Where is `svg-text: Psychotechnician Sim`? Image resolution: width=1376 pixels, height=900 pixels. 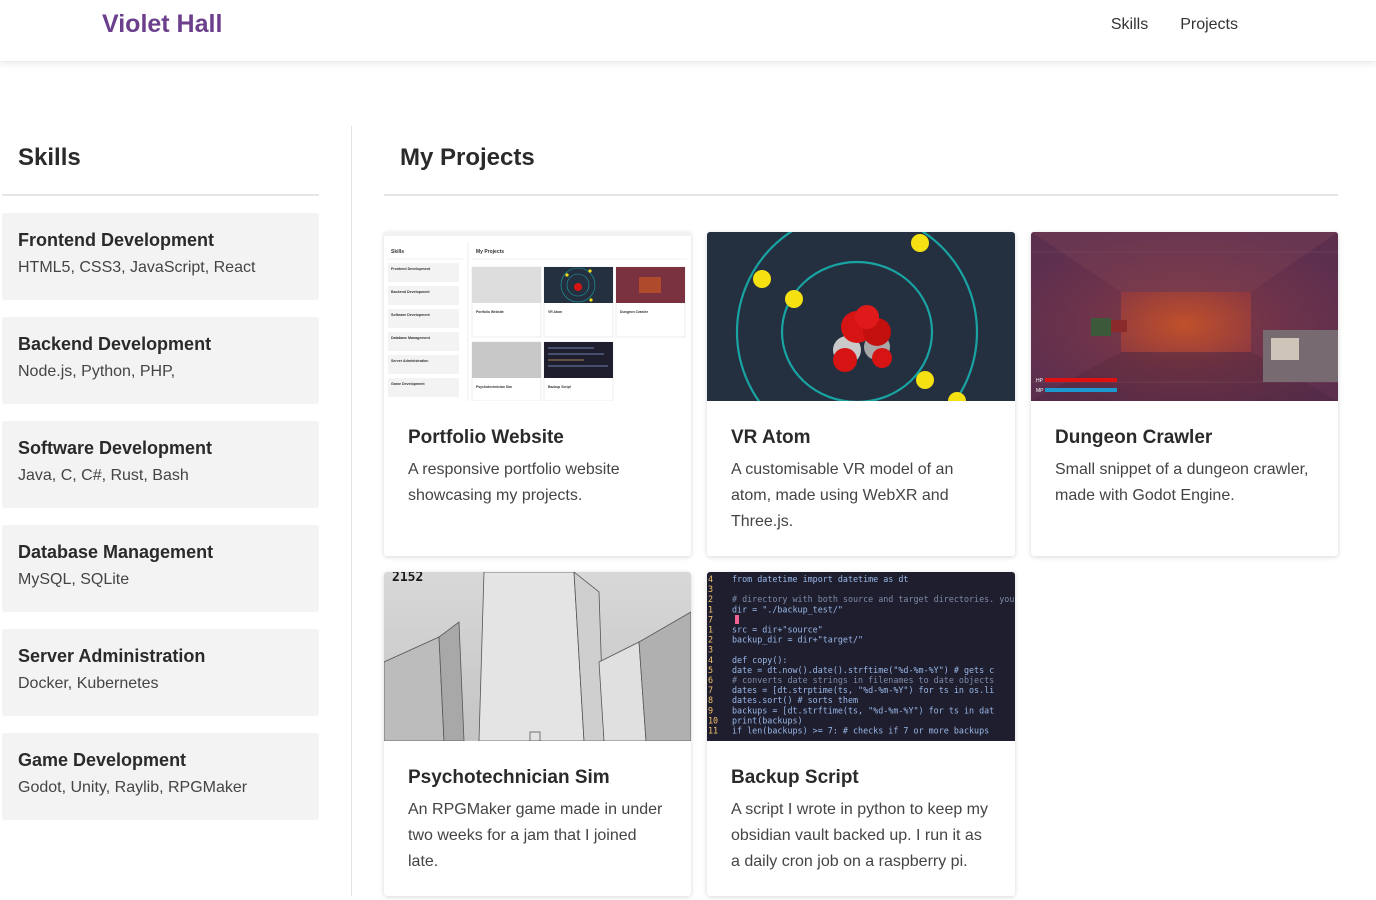 svg-text: Psychotechnician Sim is located at coordinates (494, 387).